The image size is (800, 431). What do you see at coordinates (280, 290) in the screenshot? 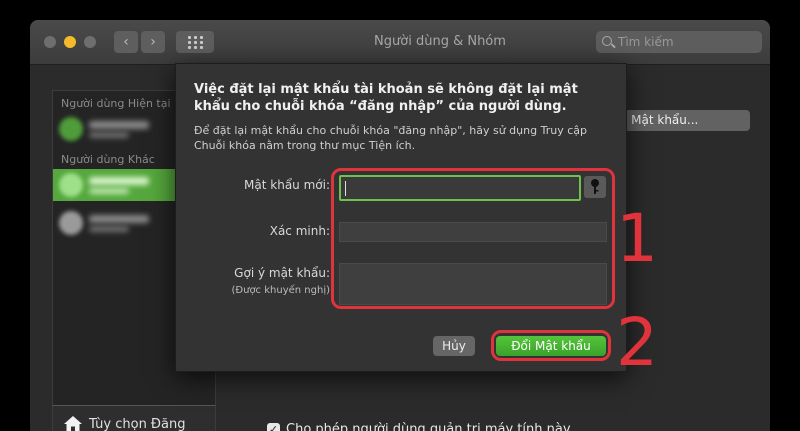
I see `hint-sublabel: (Được khuyến nghị)` at bounding box center [280, 290].